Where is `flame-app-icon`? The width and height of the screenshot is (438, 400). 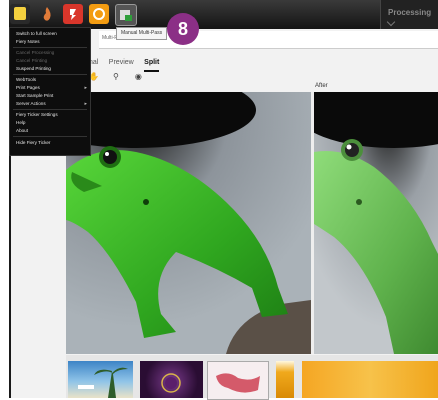 flame-app-icon is located at coordinates (47, 14).